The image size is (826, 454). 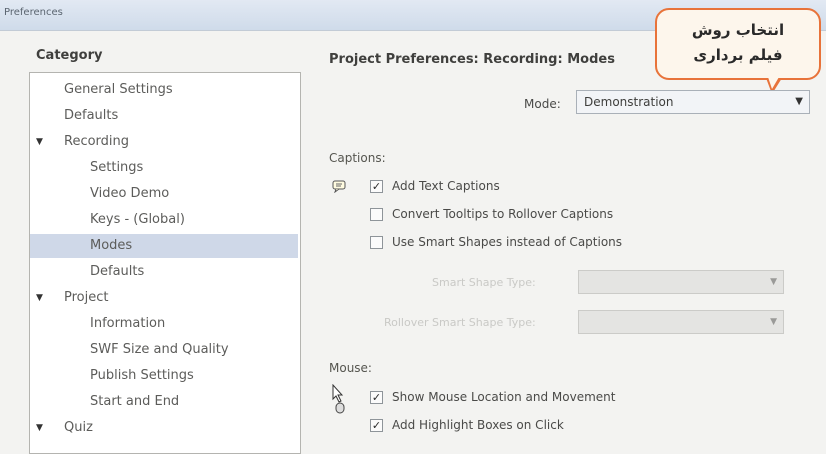 I want to click on tree-item: Publish Settings, so click(x=164, y=376).